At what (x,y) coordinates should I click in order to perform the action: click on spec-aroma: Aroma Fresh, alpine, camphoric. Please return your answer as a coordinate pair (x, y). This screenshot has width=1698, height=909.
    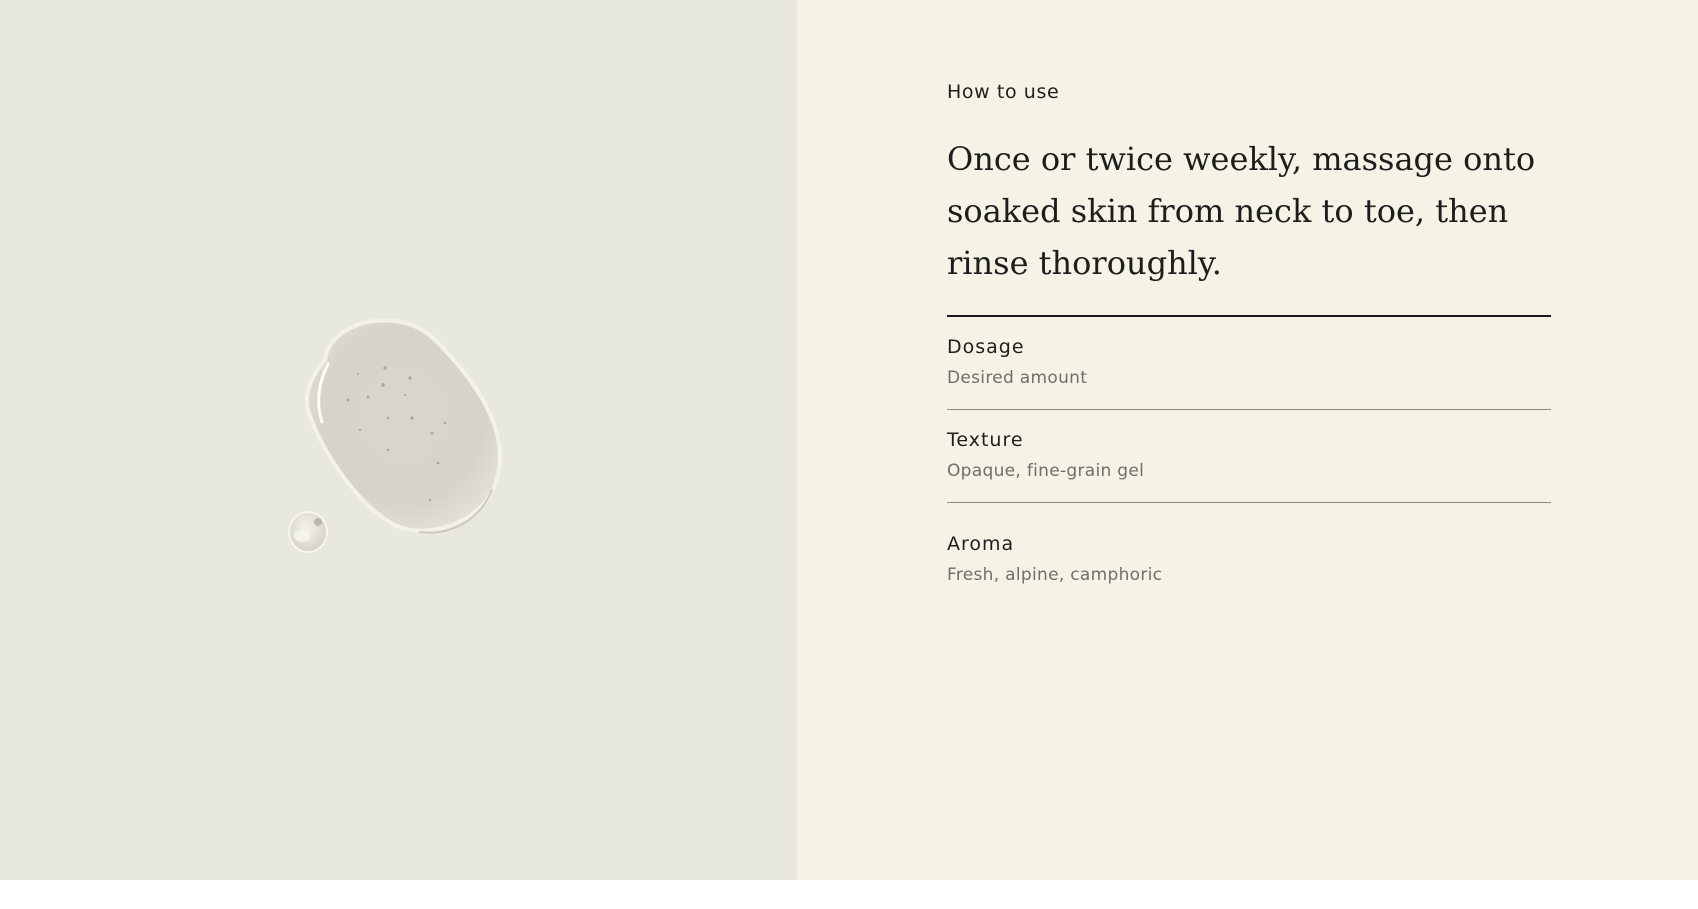
    Looking at the image, I should click on (1249, 554).